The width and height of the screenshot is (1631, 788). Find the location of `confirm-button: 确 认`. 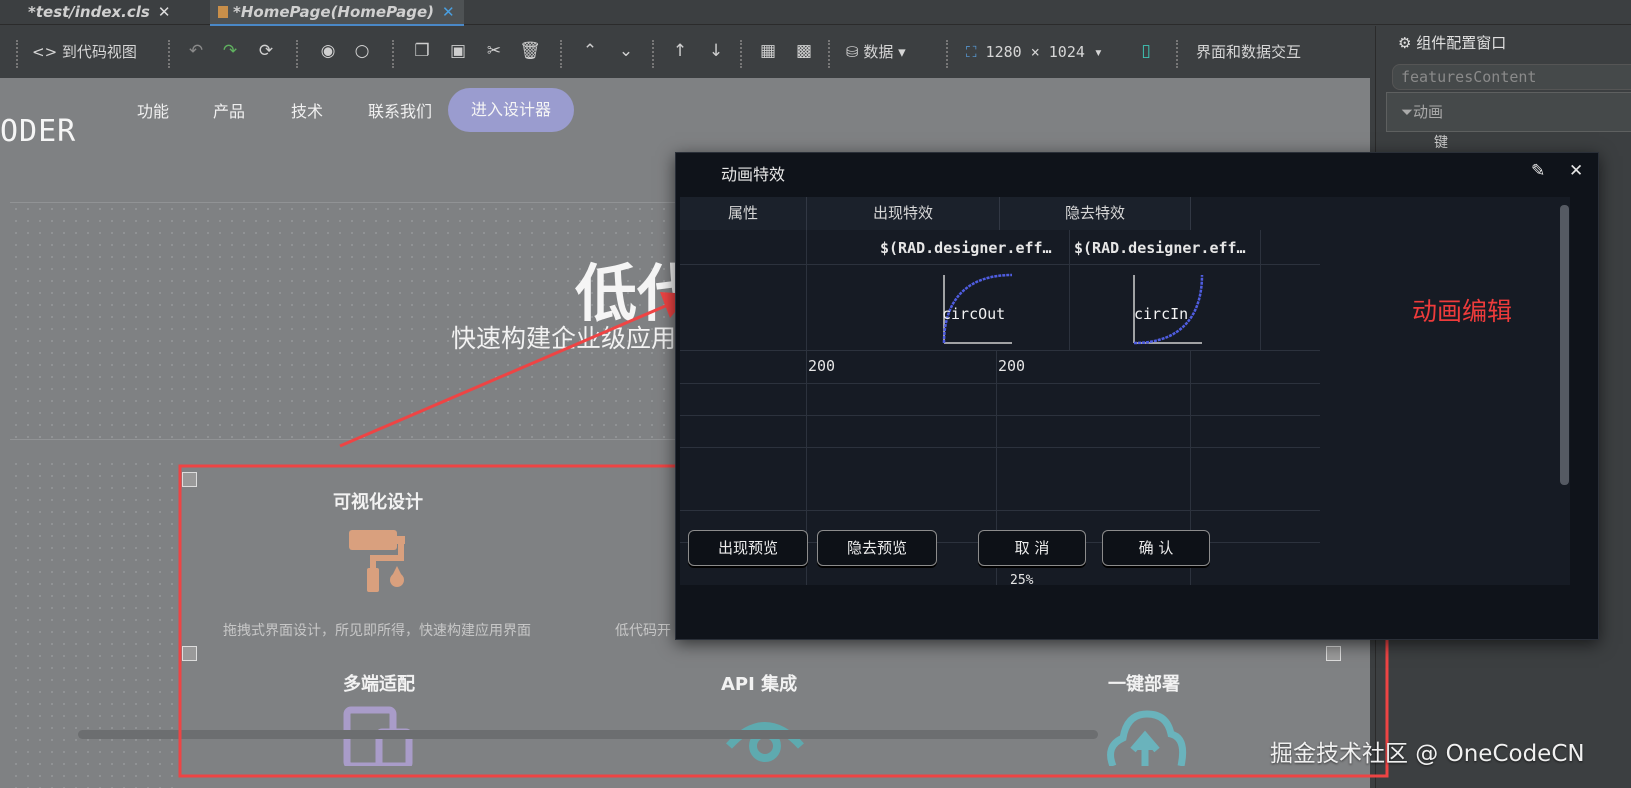

confirm-button: 确 认 is located at coordinates (1156, 548).